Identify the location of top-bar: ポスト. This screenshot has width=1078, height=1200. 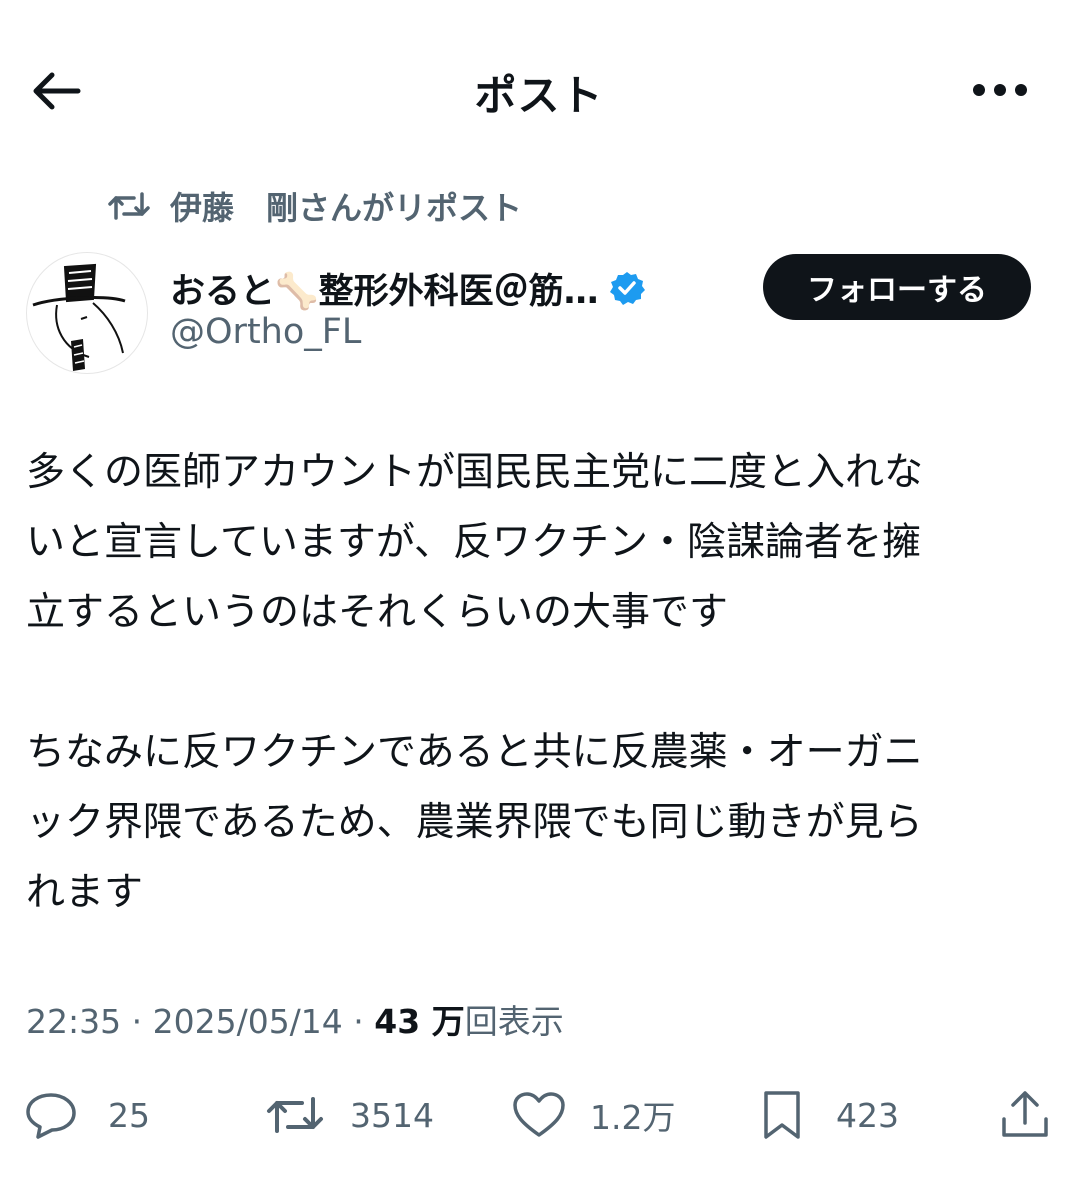
(539, 90).